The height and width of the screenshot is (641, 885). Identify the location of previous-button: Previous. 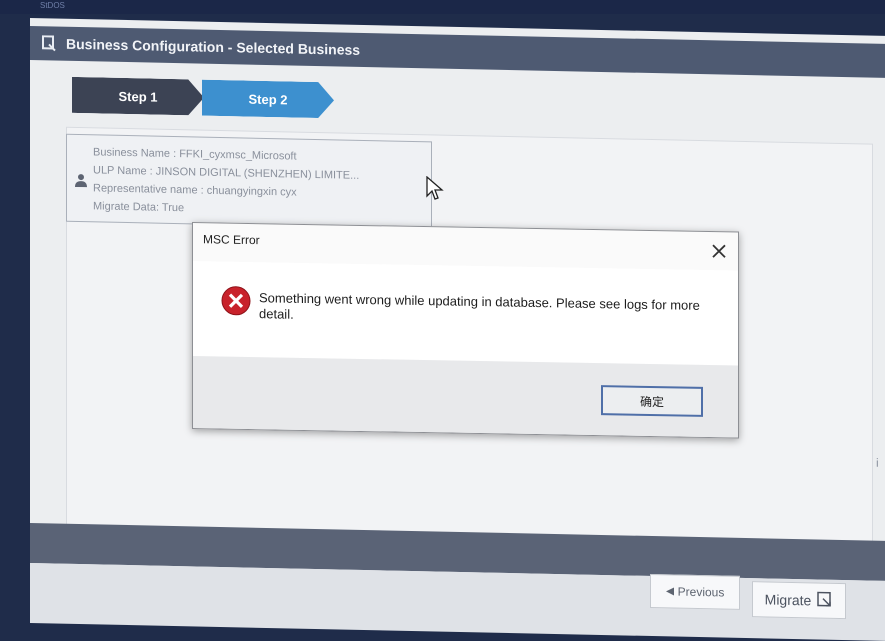
(695, 591).